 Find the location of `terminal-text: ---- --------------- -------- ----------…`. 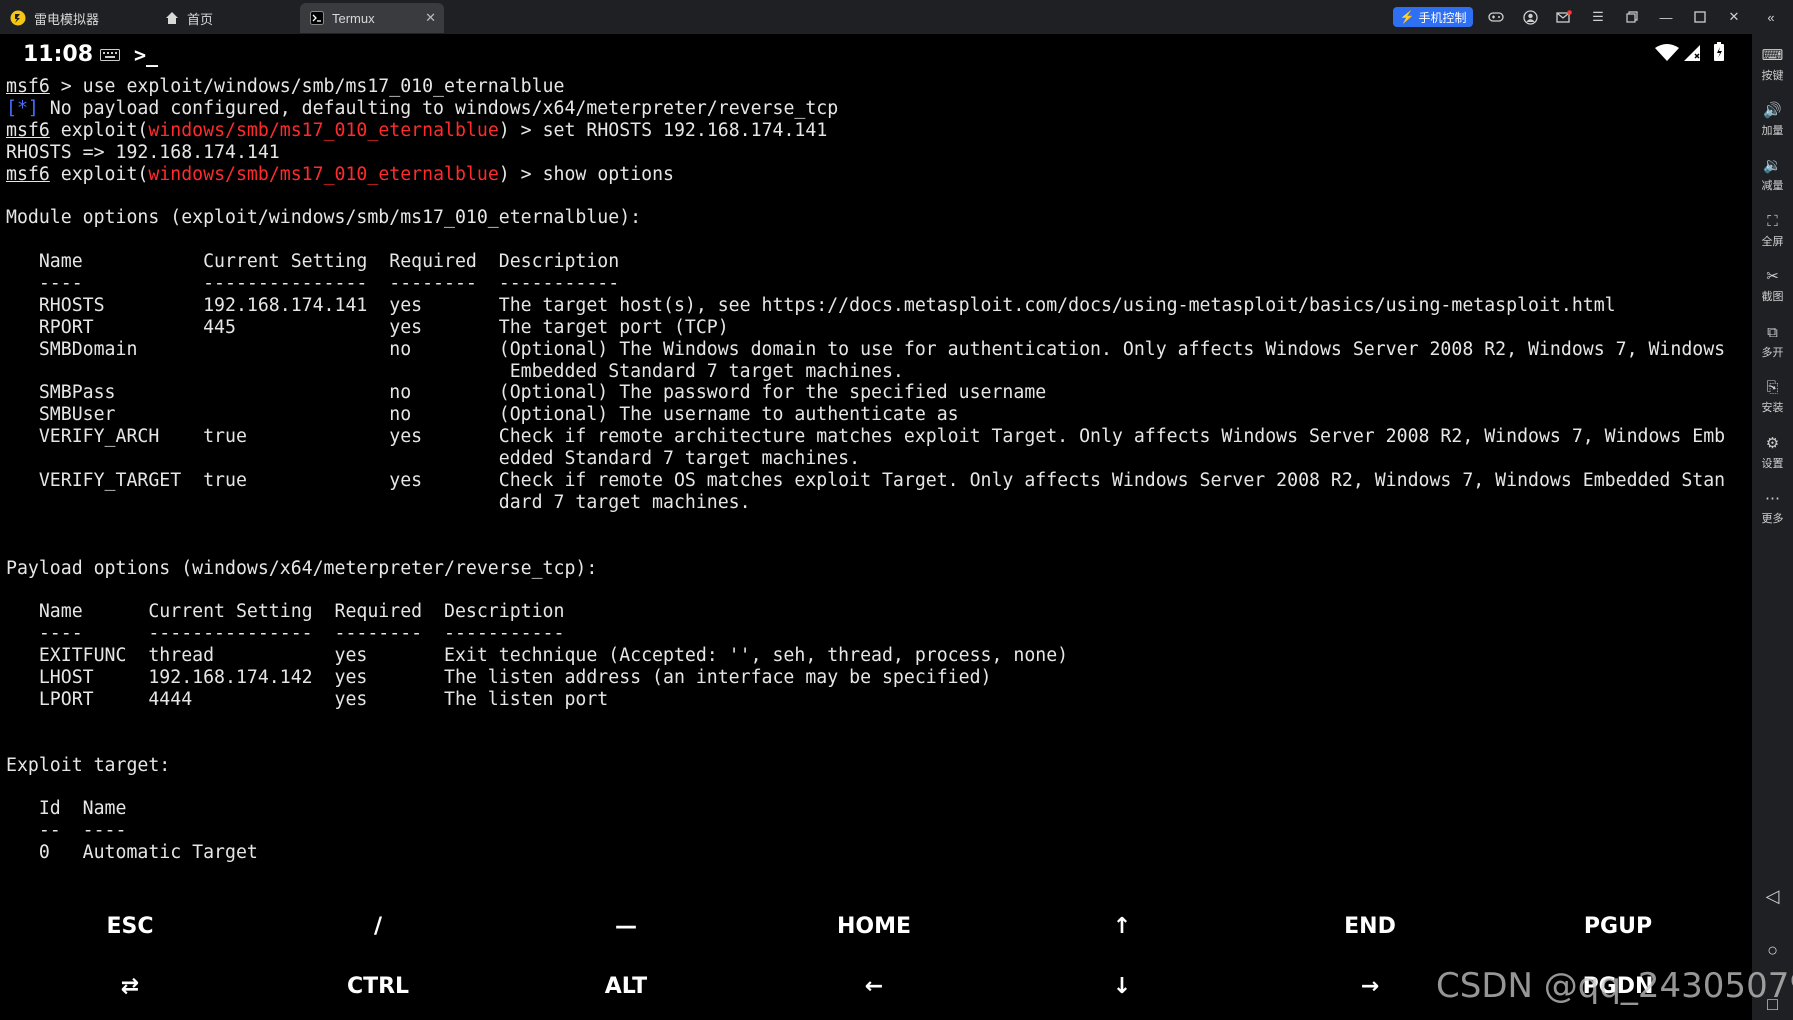

terminal-text: ---- --------------- -------- ----------… is located at coordinates (313, 284).